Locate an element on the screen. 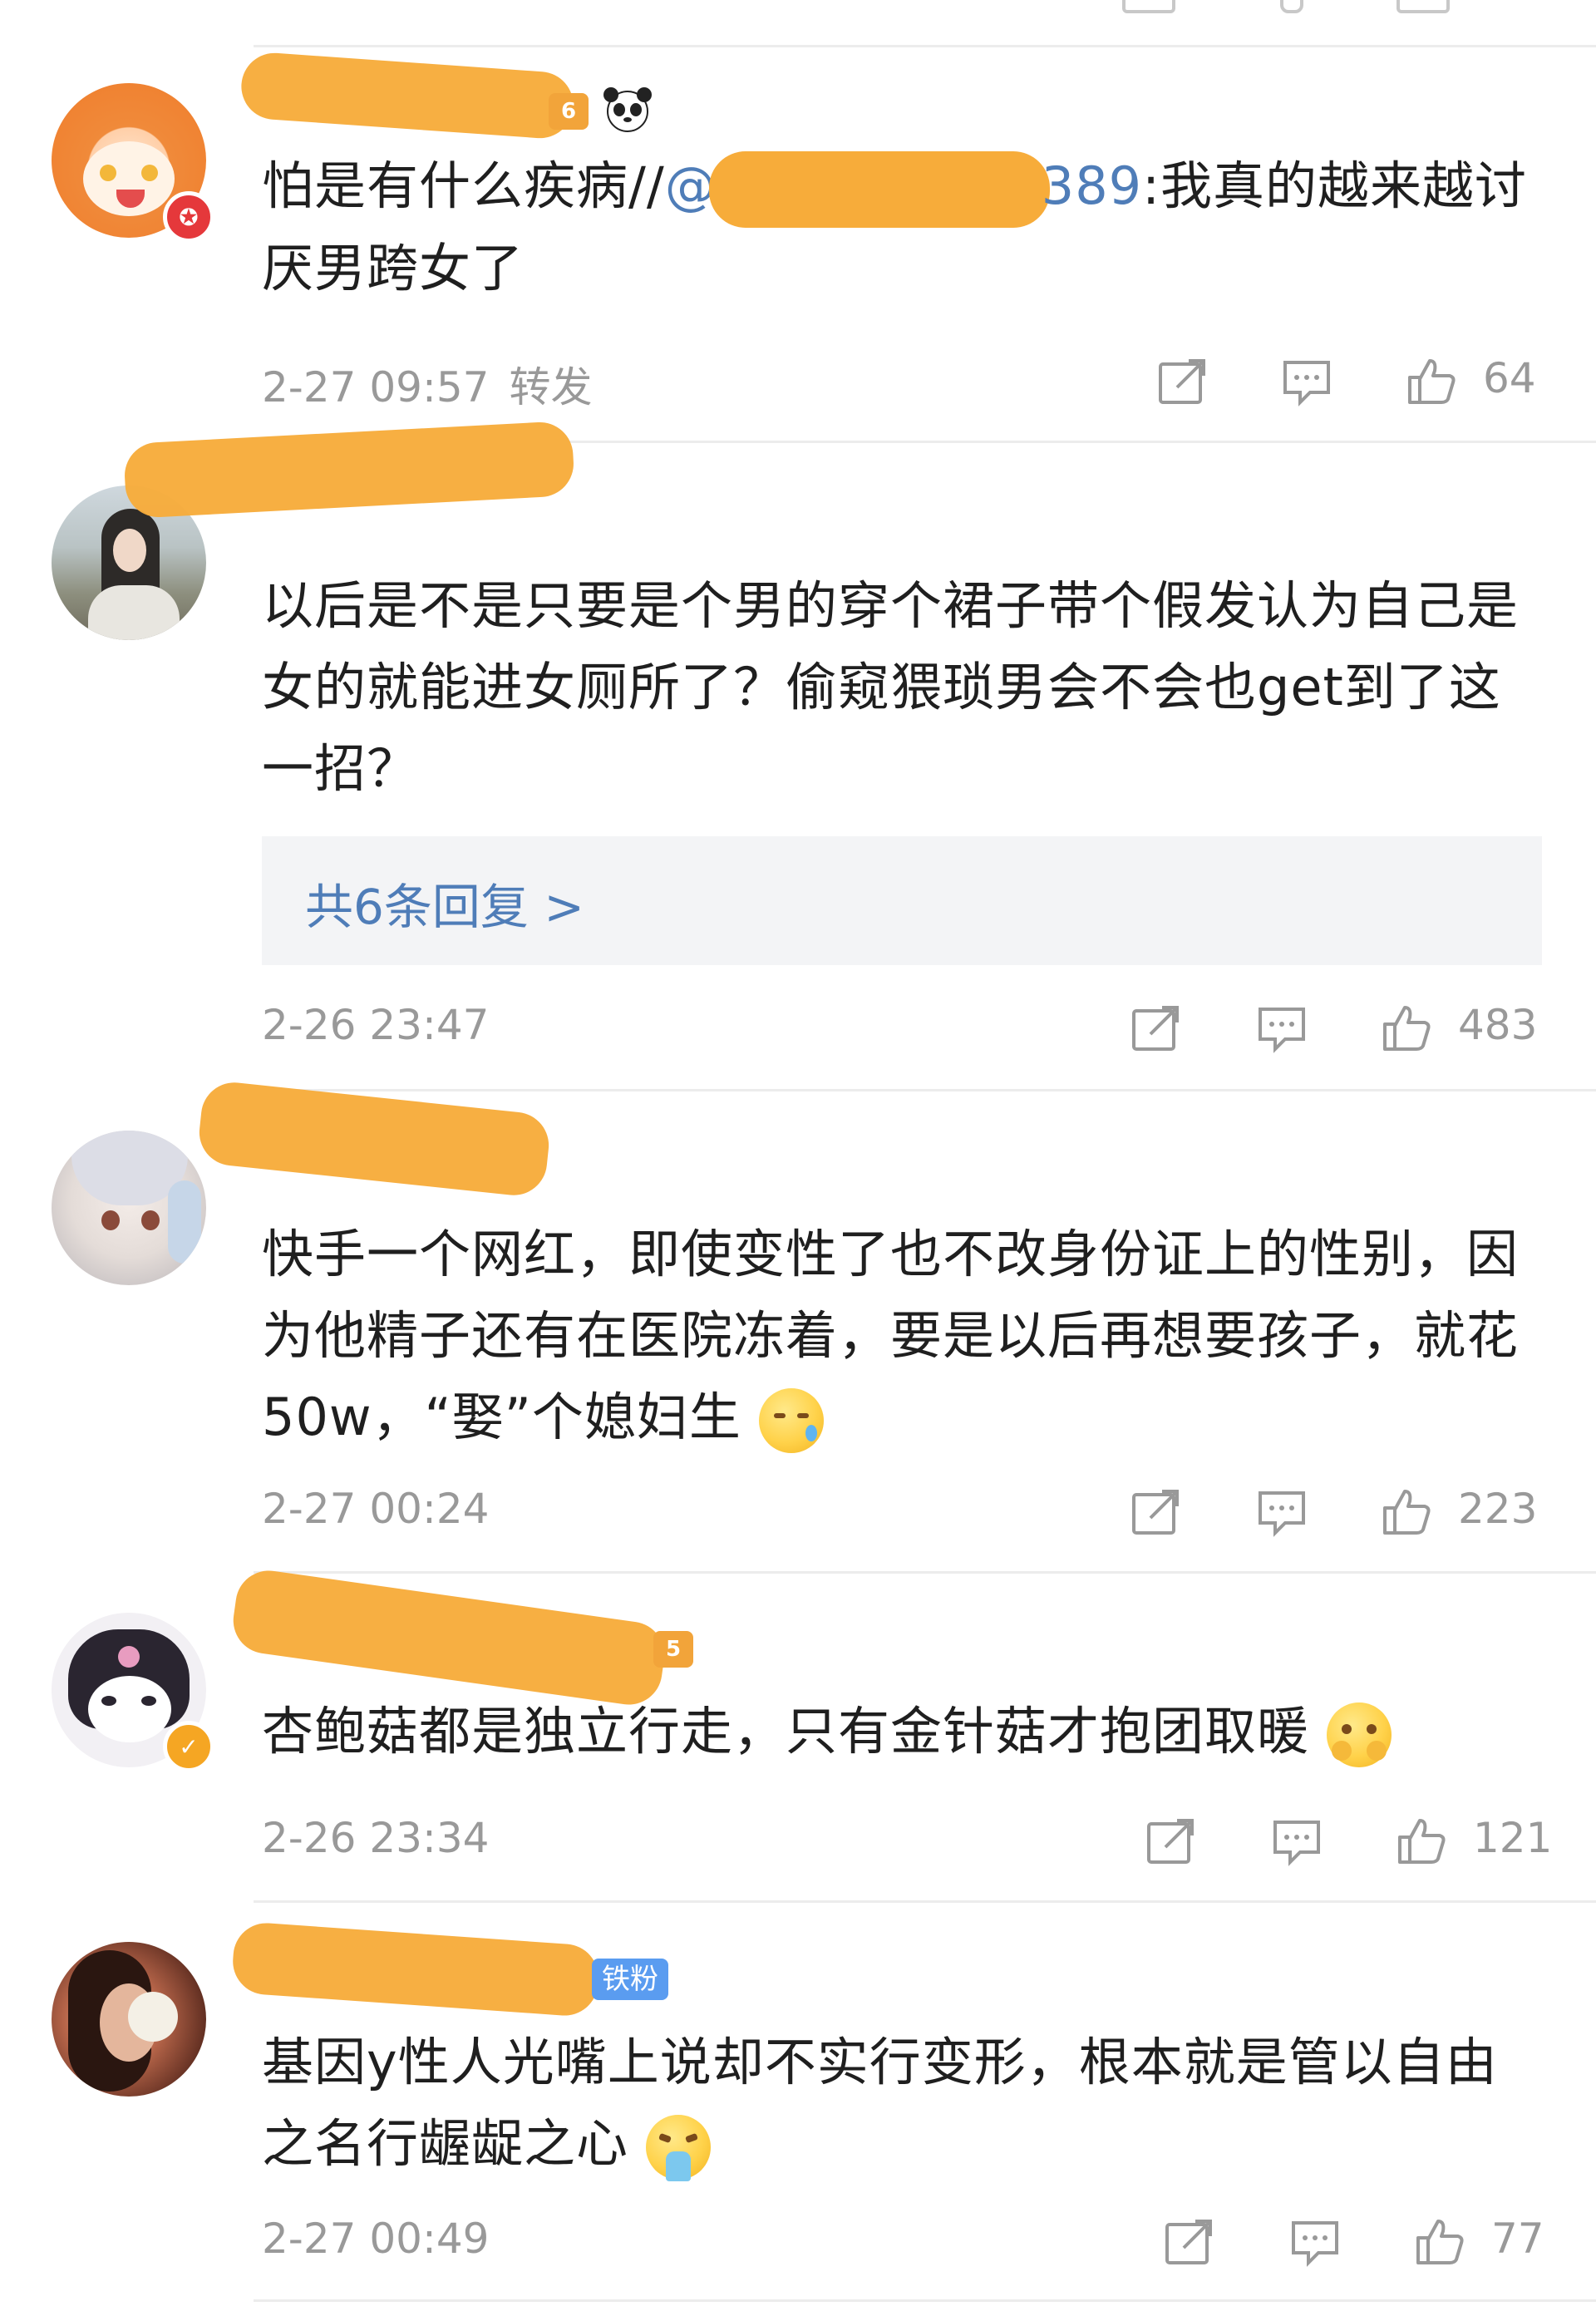  comment-meta: 2-26 23:47 is located at coordinates (375, 1025).